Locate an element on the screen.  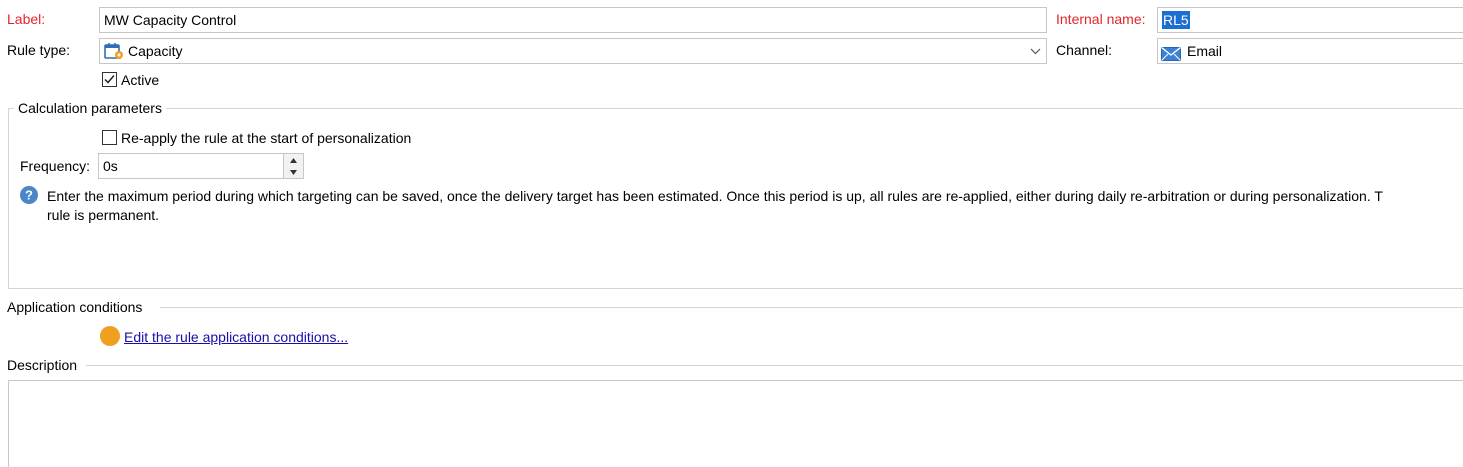
channel-caption: Channel: is located at coordinates (1084, 50).